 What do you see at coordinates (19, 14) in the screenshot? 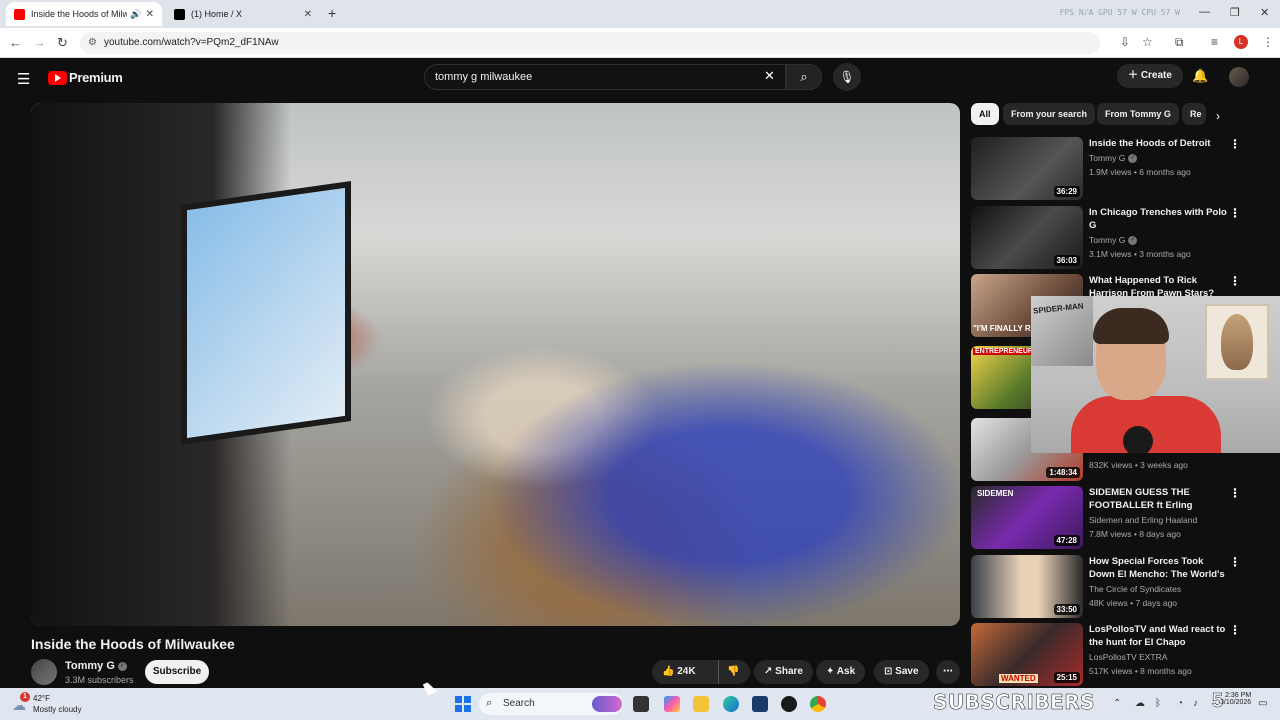
I see `youtube-favicon-icon` at bounding box center [19, 14].